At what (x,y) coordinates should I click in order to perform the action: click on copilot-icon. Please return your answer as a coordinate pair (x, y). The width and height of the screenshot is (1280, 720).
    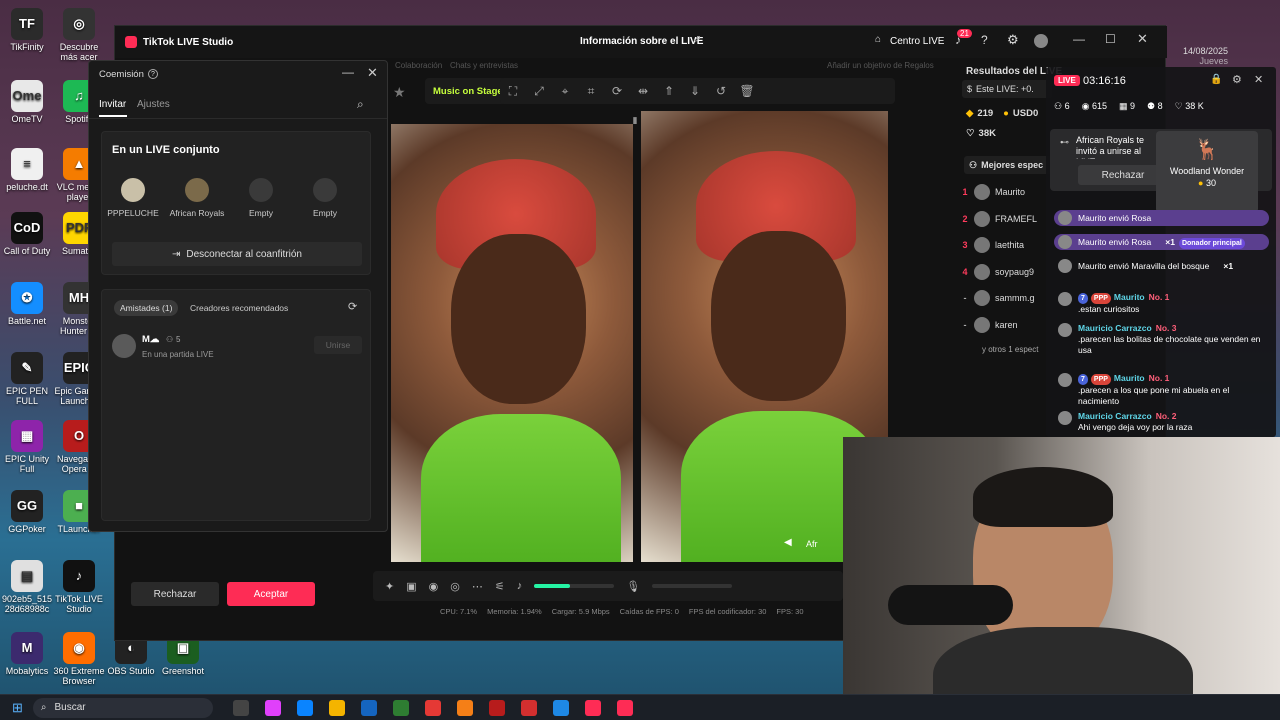
    Looking at the image, I should click on (272, 707).